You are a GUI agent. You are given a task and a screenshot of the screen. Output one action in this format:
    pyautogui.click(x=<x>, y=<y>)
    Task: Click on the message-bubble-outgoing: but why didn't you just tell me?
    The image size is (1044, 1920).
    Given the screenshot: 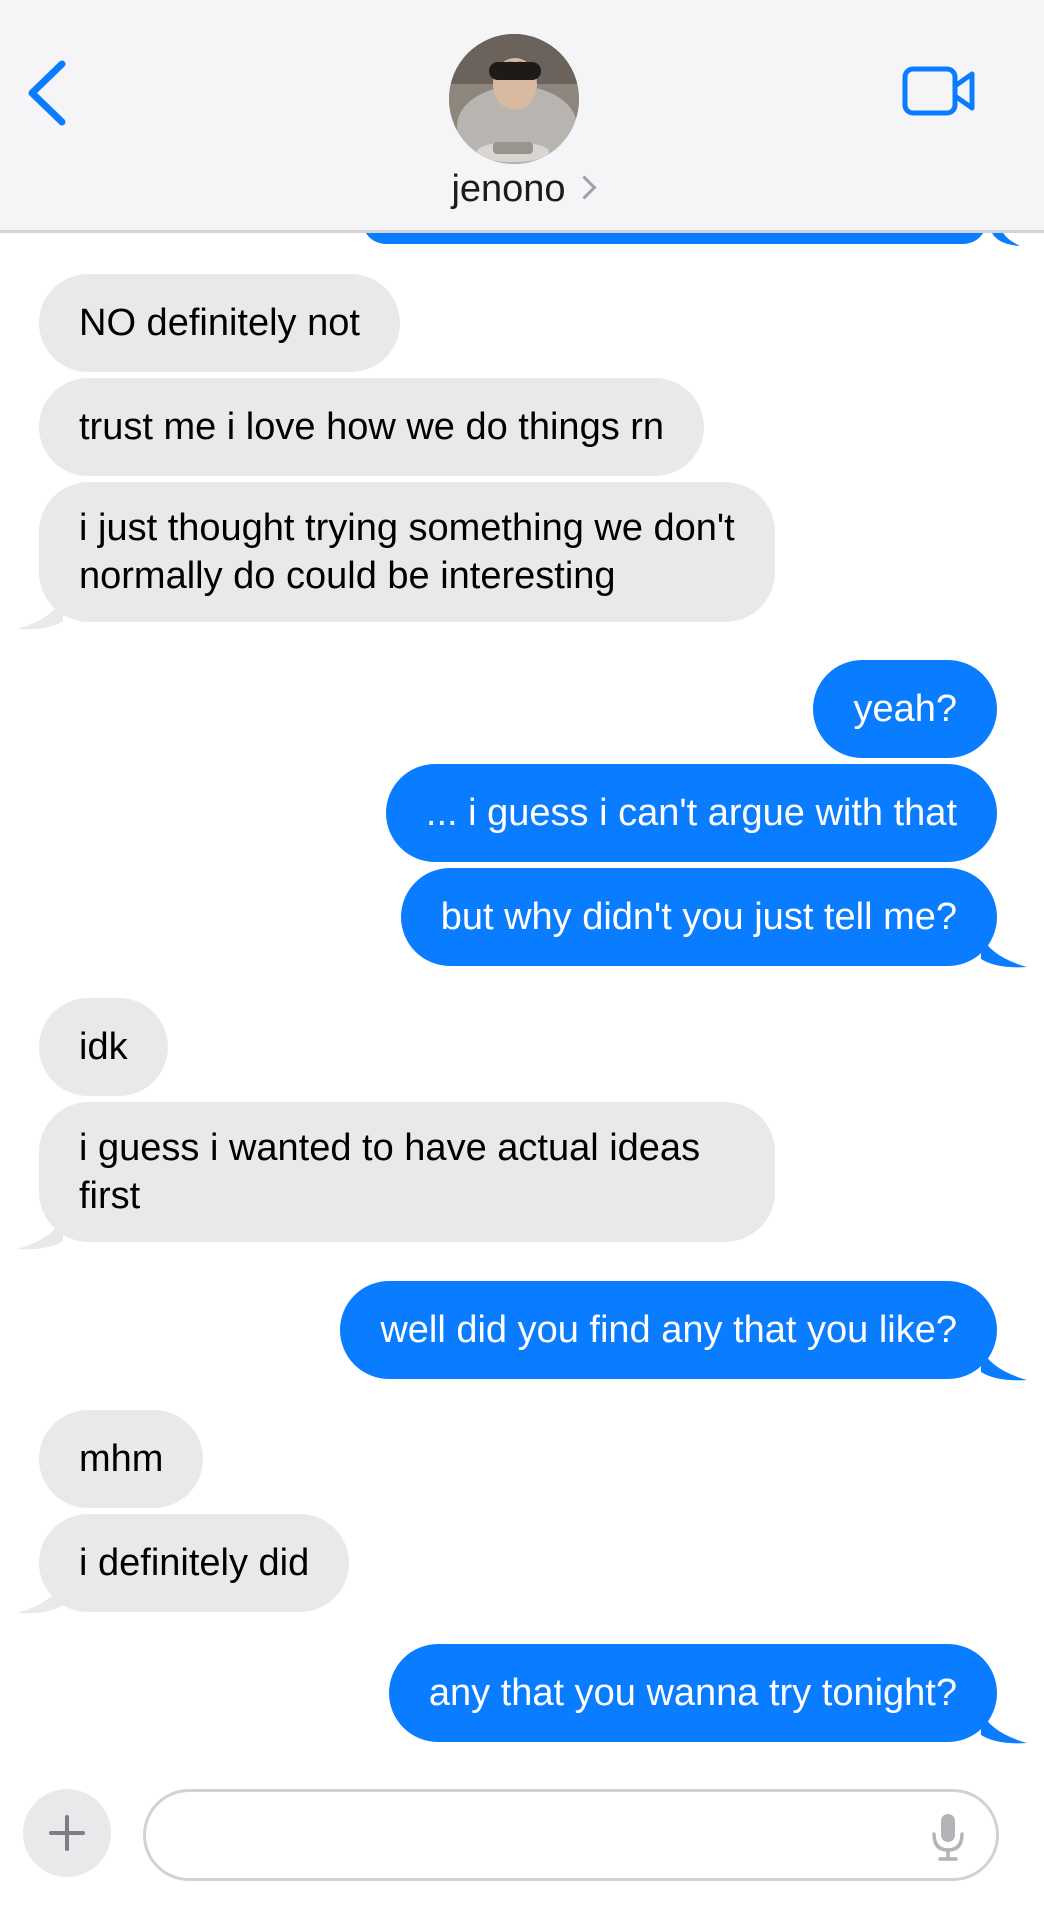 What is the action you would take?
    pyautogui.click(x=698, y=917)
    